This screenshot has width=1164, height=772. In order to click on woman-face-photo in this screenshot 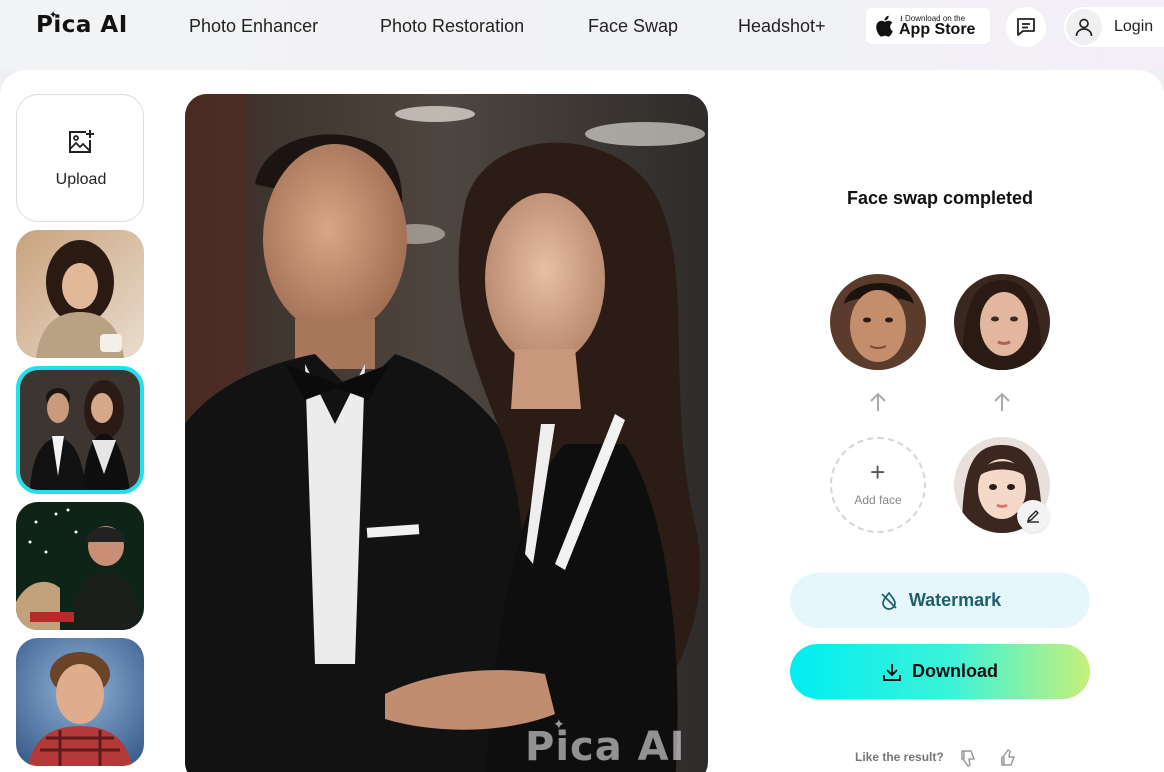, I will do `click(1002, 322)`.